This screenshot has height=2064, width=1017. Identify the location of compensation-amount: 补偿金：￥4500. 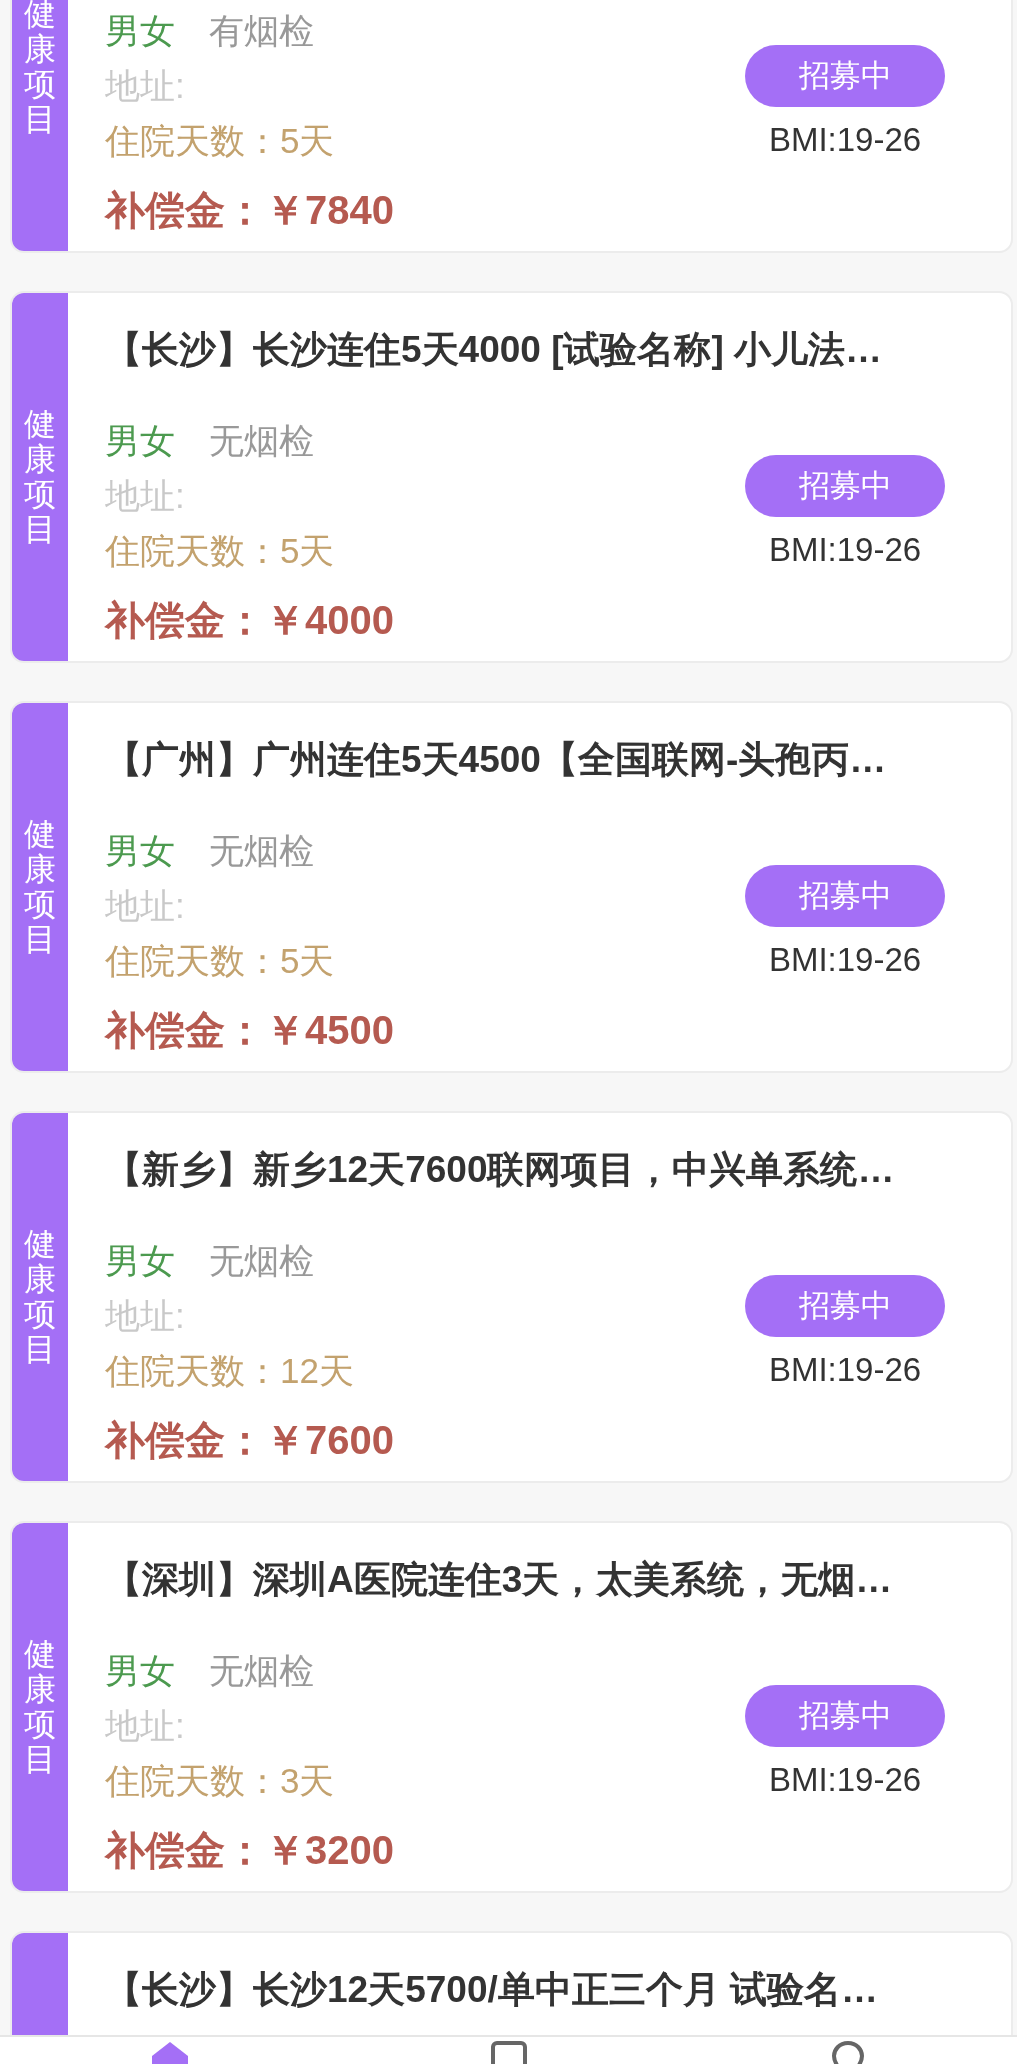
(250, 1030).